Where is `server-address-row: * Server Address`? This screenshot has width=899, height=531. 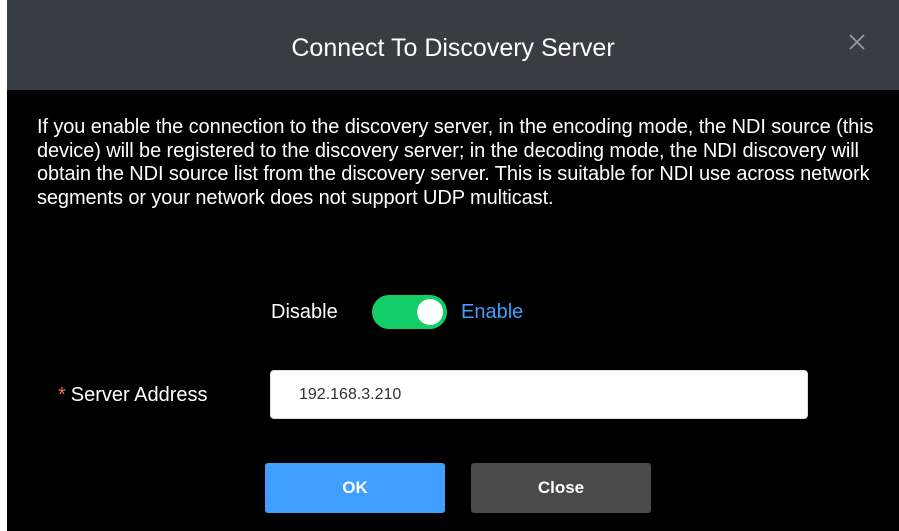
server-address-row: * Server Address is located at coordinates (453, 395).